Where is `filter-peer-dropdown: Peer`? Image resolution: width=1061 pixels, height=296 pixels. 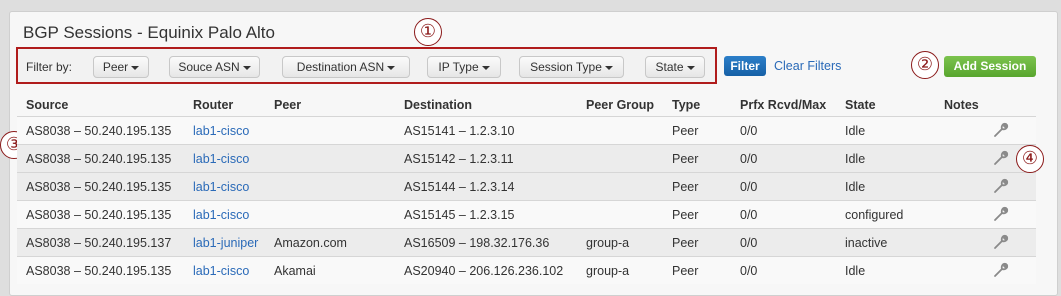
filter-peer-dropdown: Peer is located at coordinates (121, 67).